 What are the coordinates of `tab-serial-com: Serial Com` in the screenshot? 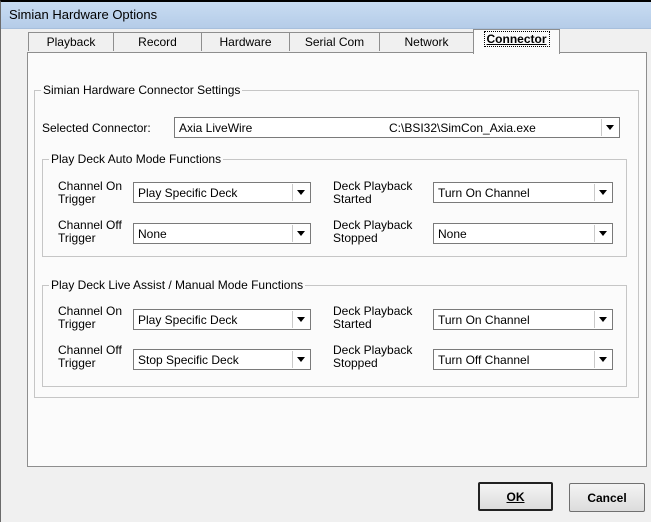 It's located at (334, 41).